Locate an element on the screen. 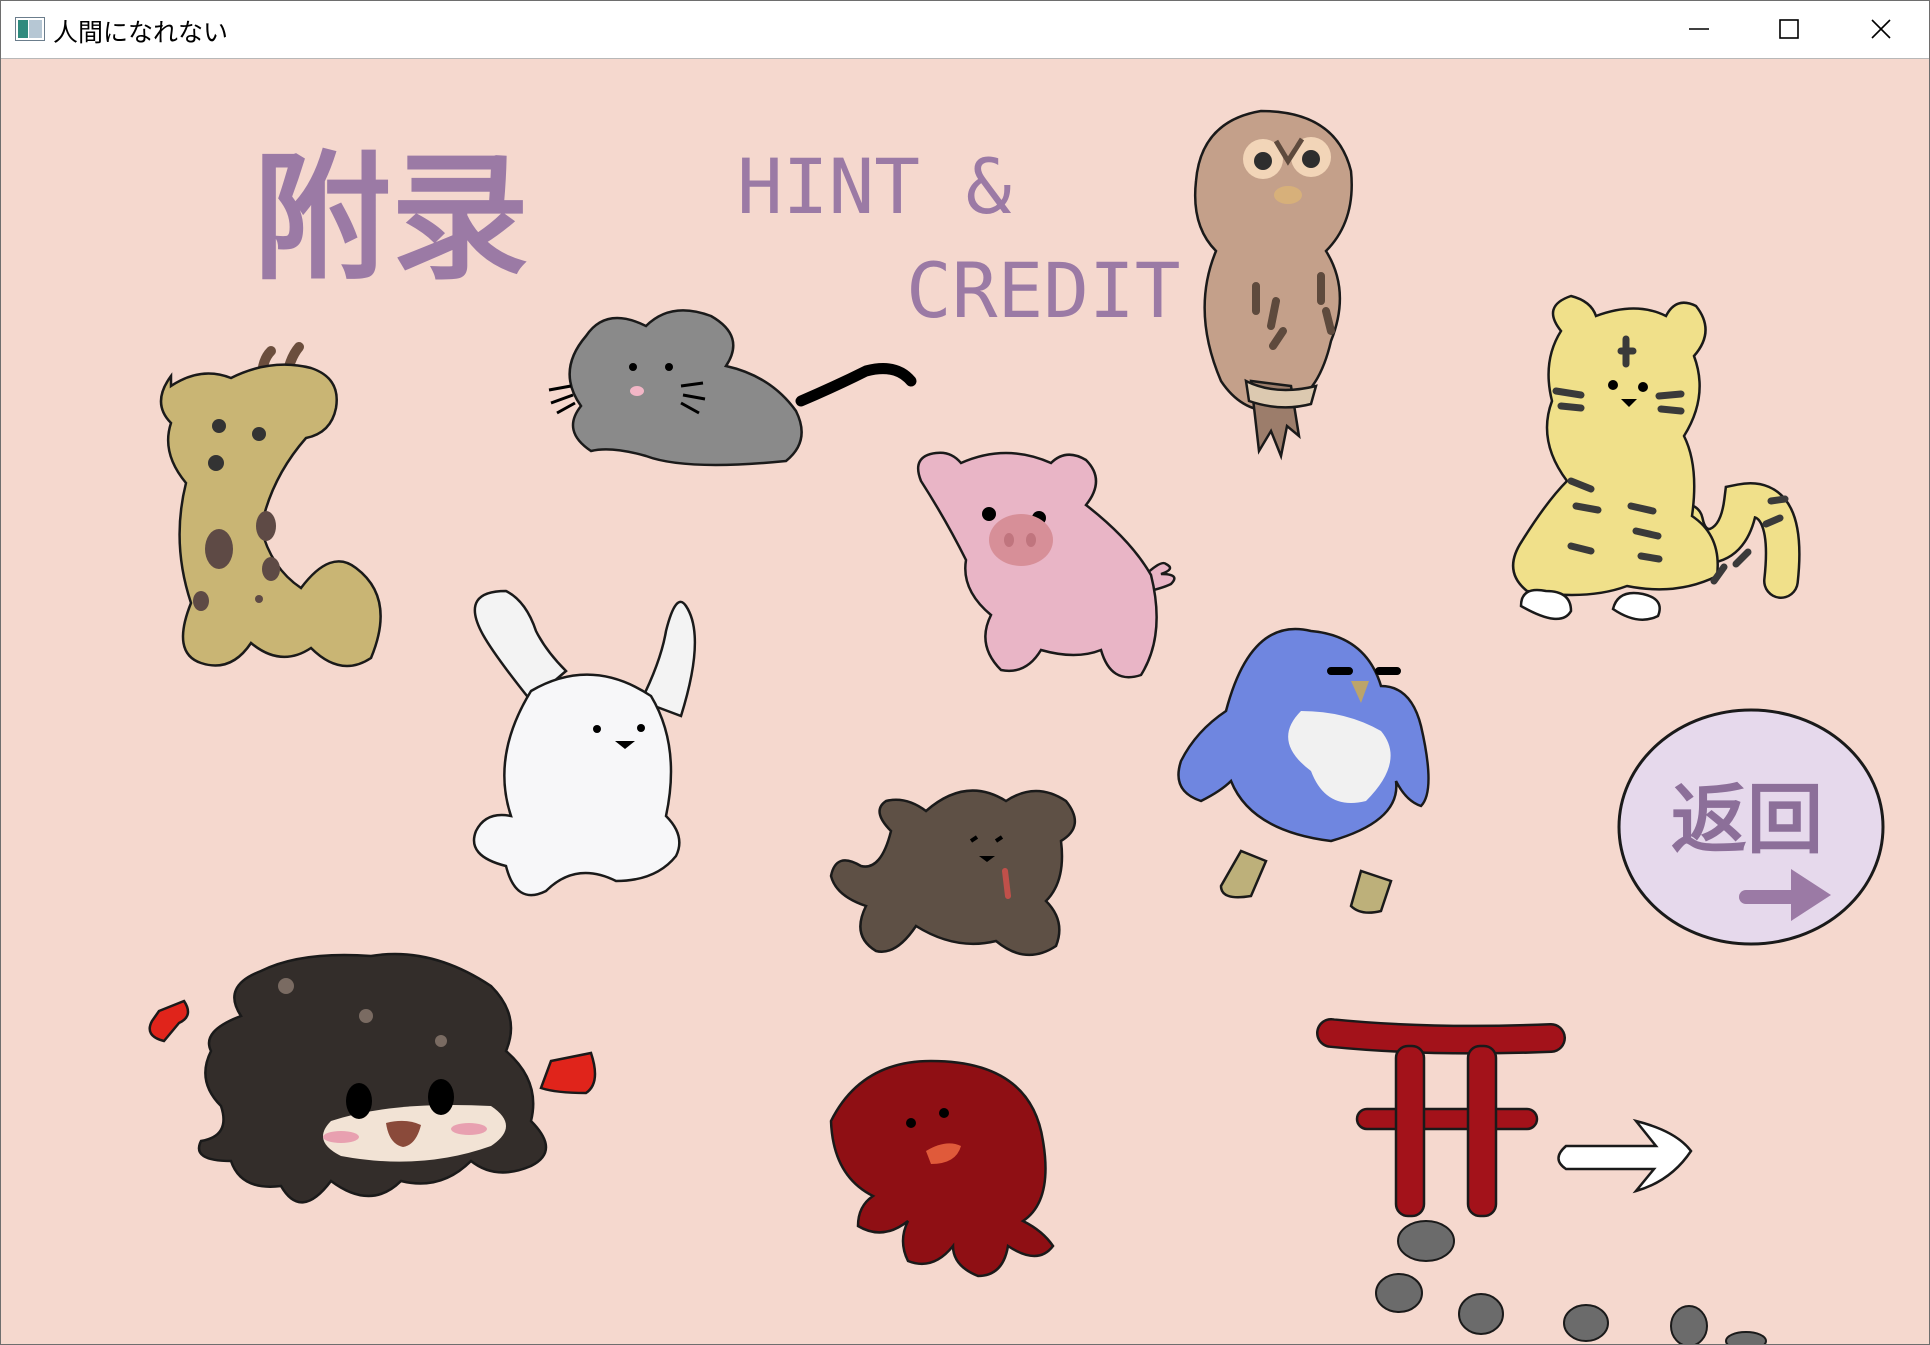 This screenshot has width=1930, height=1345. page-title: 附录 is located at coordinates (391, 218).